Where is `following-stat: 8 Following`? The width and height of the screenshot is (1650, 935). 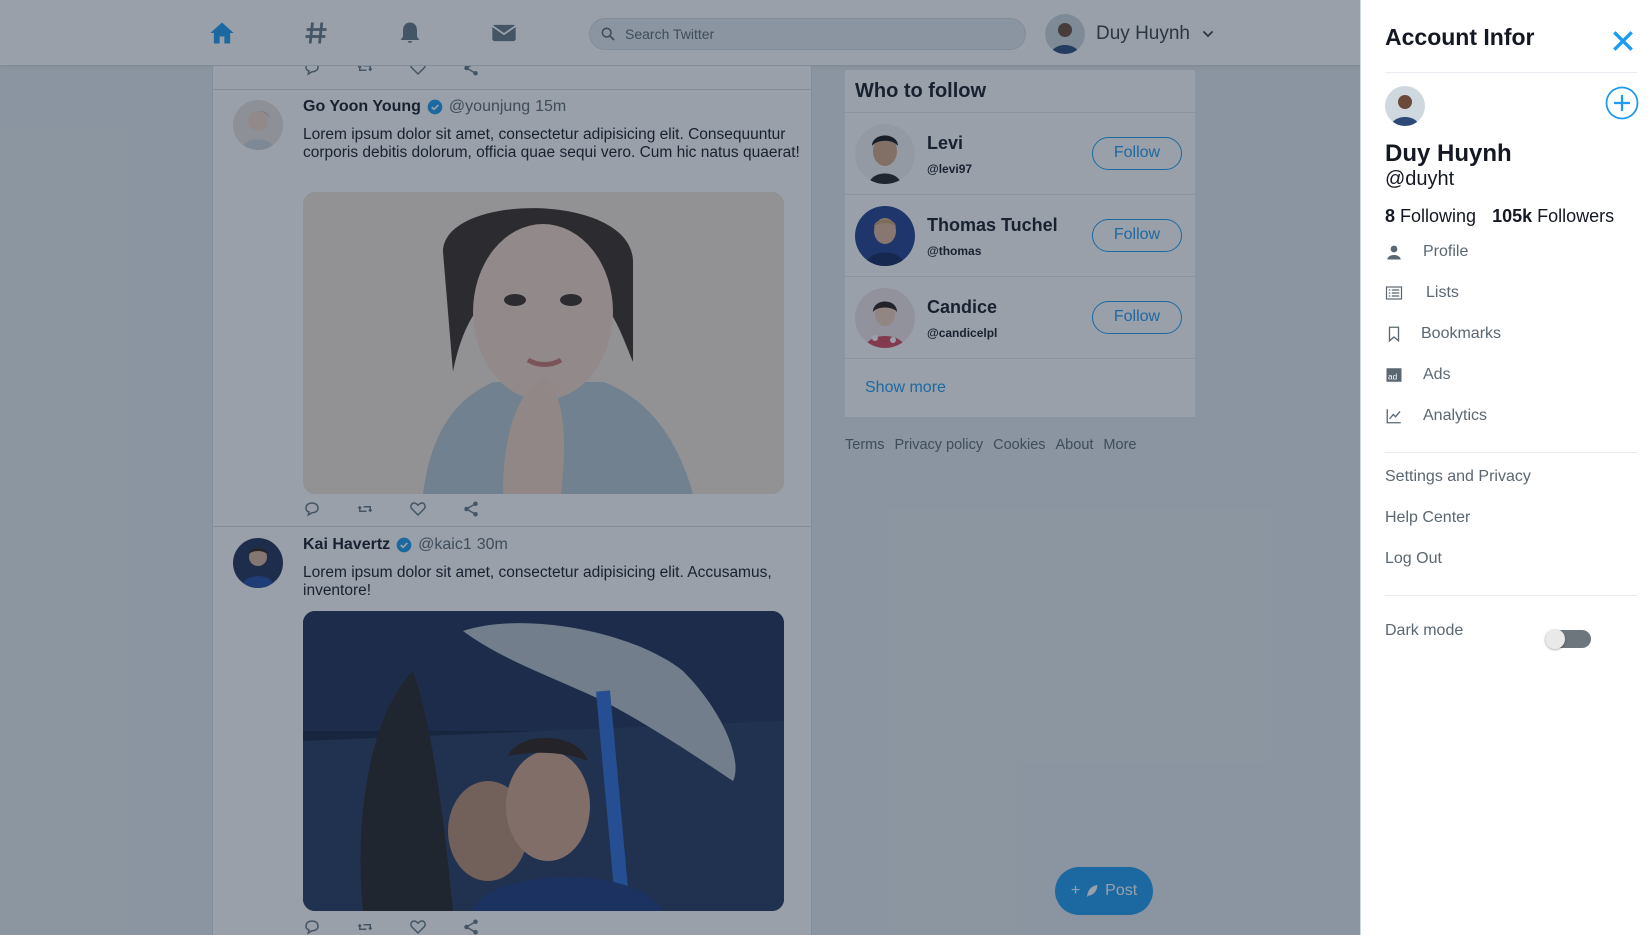
following-stat: 8 Following is located at coordinates (1430, 216).